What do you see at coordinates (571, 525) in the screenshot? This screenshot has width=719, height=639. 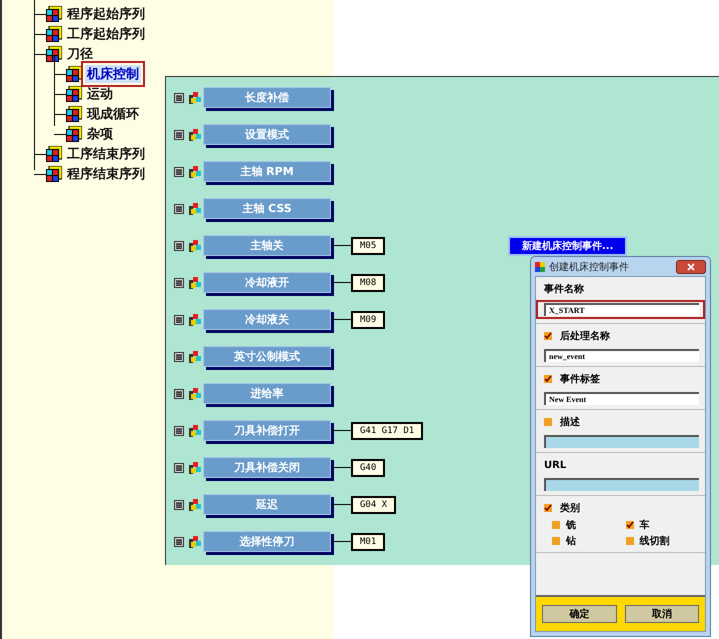 I see `option-label: 铣` at bounding box center [571, 525].